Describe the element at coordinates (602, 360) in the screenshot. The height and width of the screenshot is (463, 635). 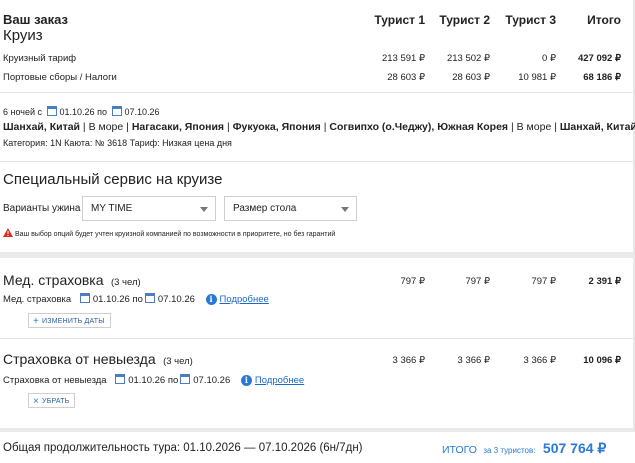
I see `cancel-insurance-total: 10 096 ₽` at that location.